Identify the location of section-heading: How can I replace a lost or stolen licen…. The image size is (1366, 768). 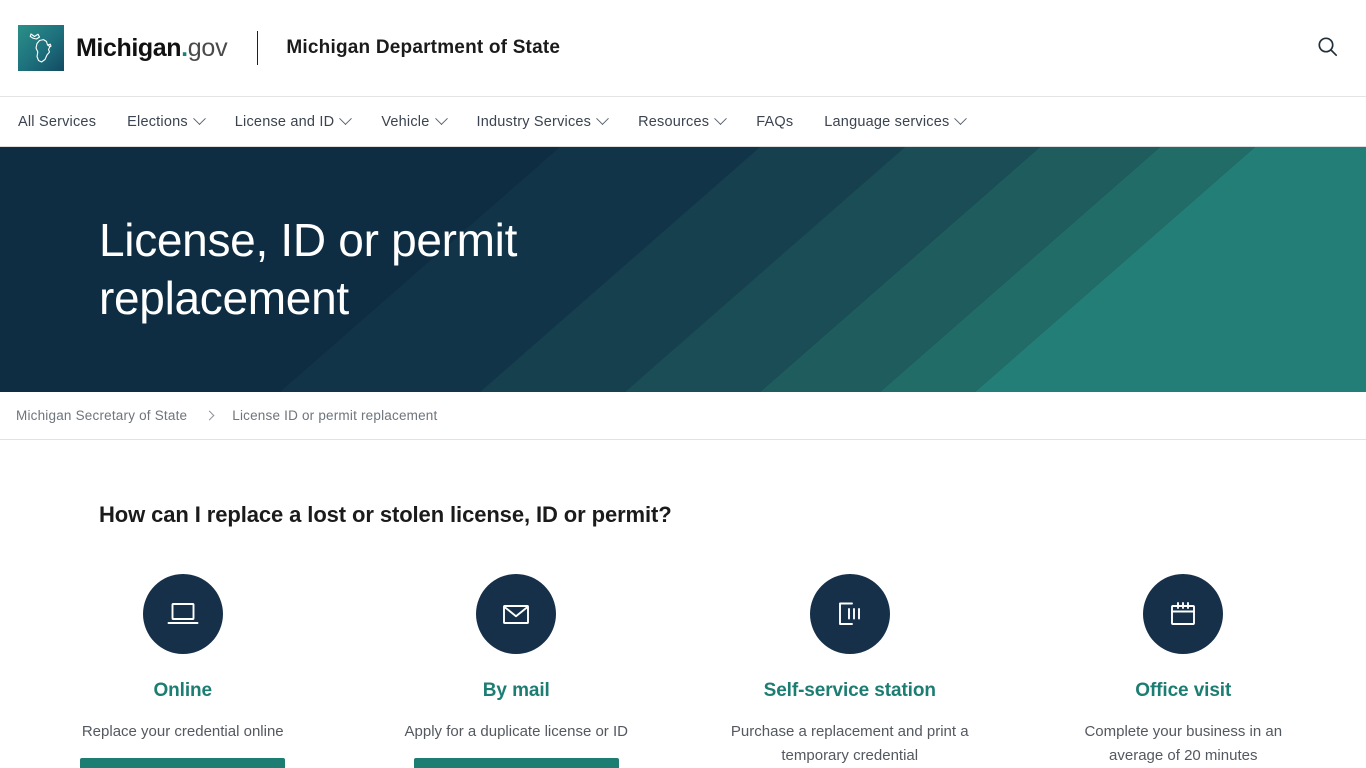
(385, 514).